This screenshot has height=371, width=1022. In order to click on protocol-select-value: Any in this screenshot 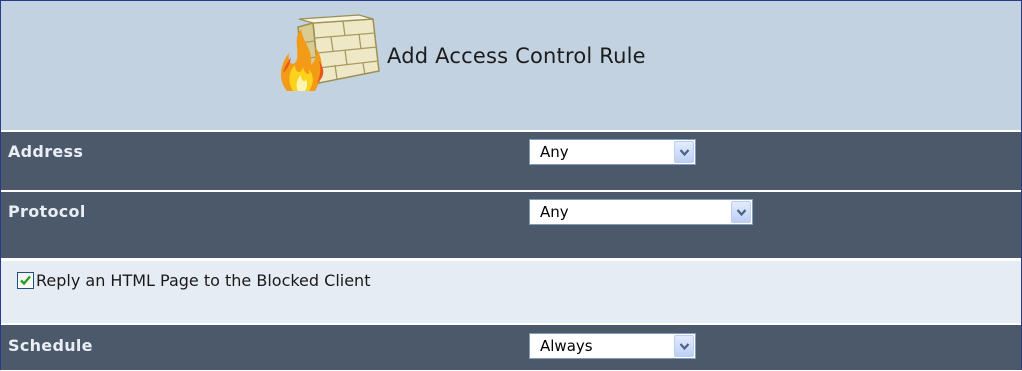, I will do `click(554, 212)`.